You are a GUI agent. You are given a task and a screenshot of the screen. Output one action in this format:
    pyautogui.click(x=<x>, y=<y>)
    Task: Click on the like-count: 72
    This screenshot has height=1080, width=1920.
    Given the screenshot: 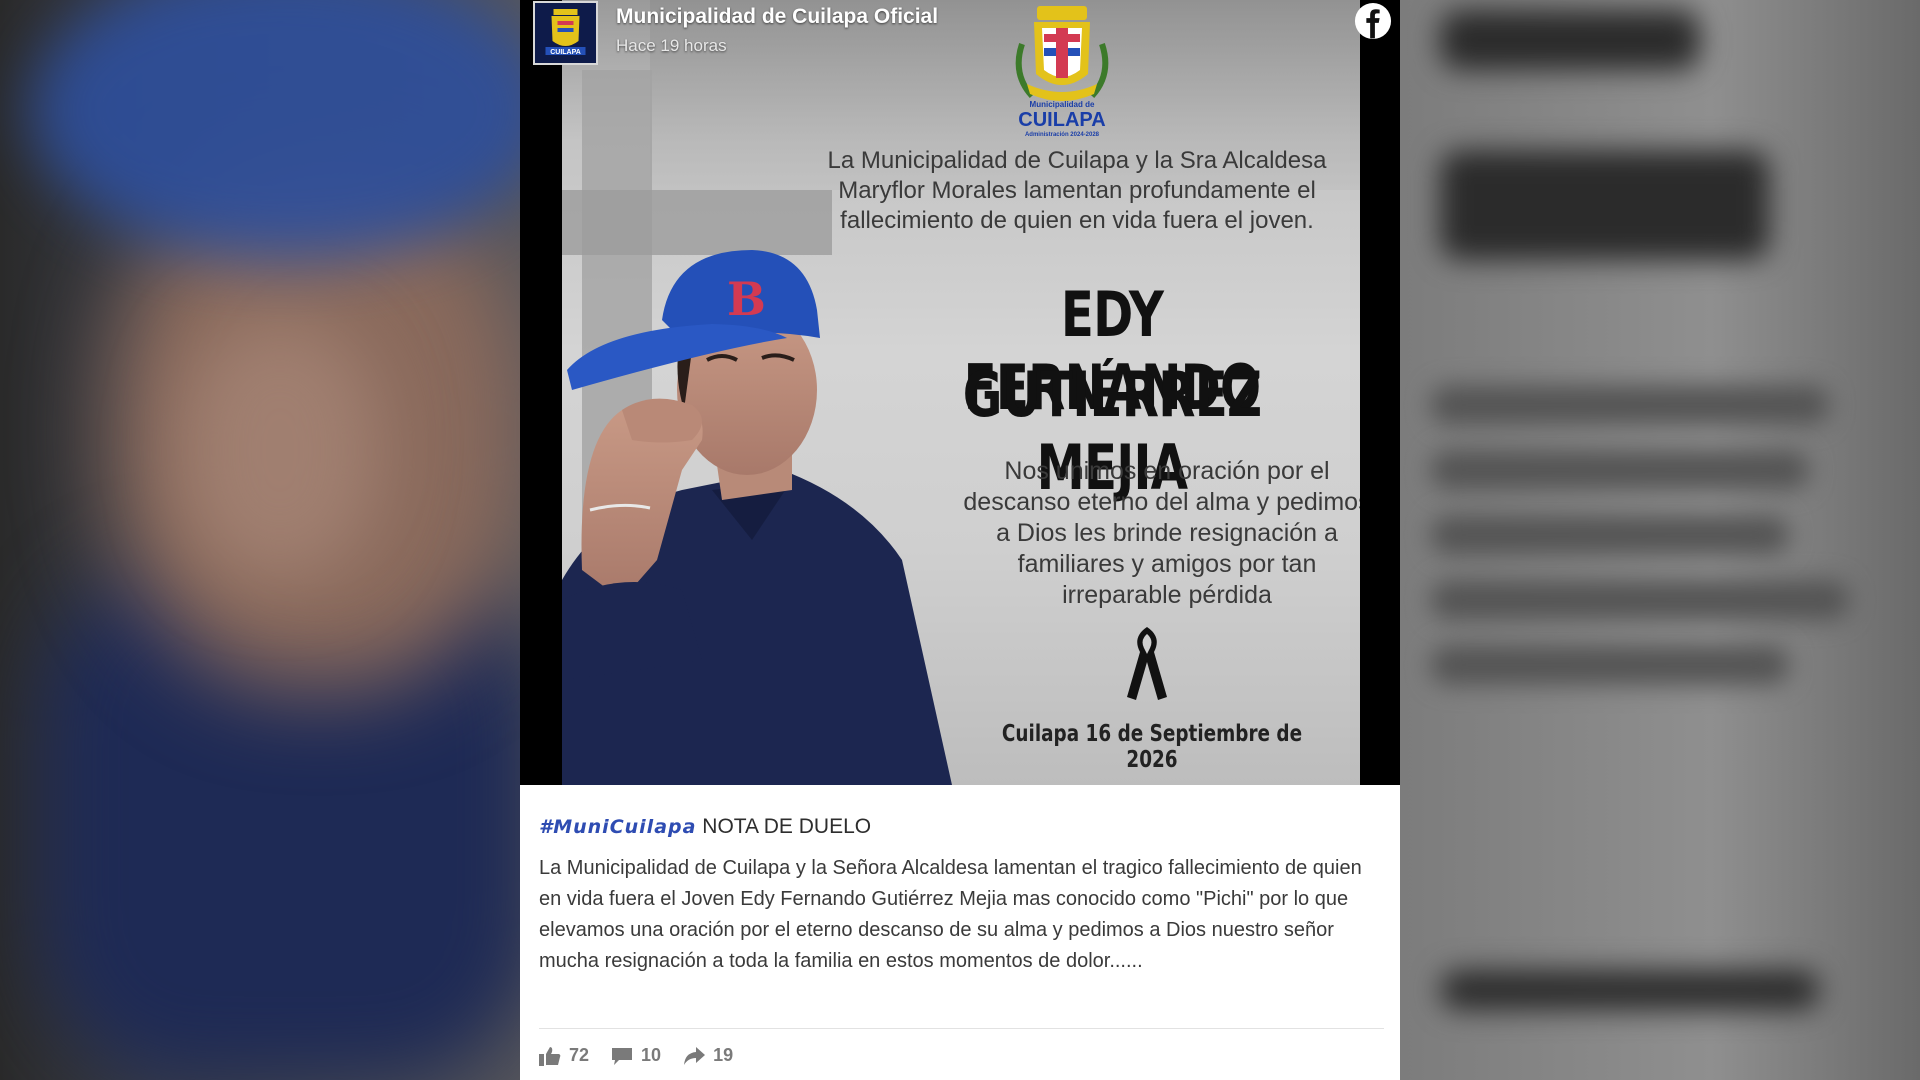 What is the action you would take?
    pyautogui.click(x=579, y=1055)
    